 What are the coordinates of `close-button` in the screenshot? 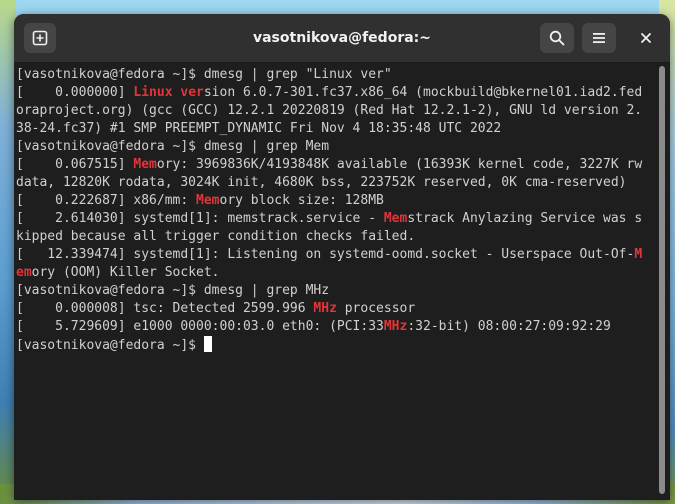 It's located at (646, 38).